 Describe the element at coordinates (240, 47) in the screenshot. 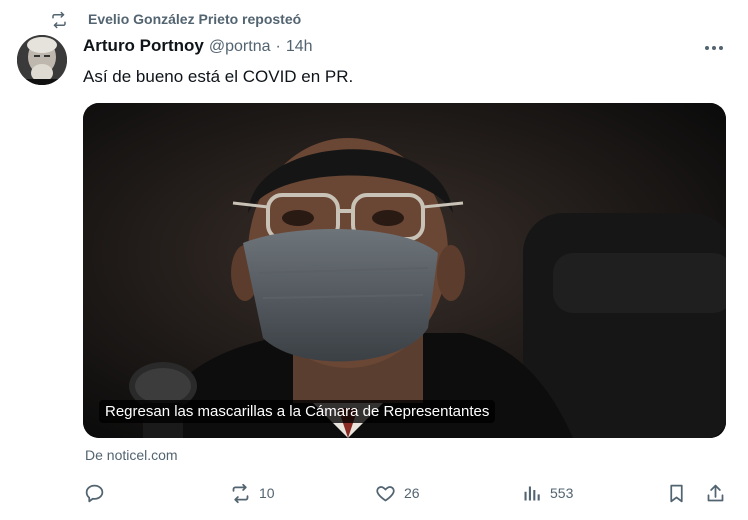

I see `author-handle: @portna` at that location.